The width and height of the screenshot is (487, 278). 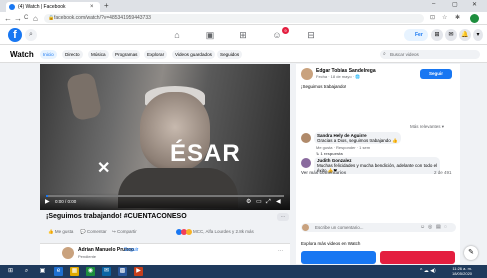 What do you see at coordinates (433, 4) in the screenshot?
I see `minimize-button: –` at bounding box center [433, 4].